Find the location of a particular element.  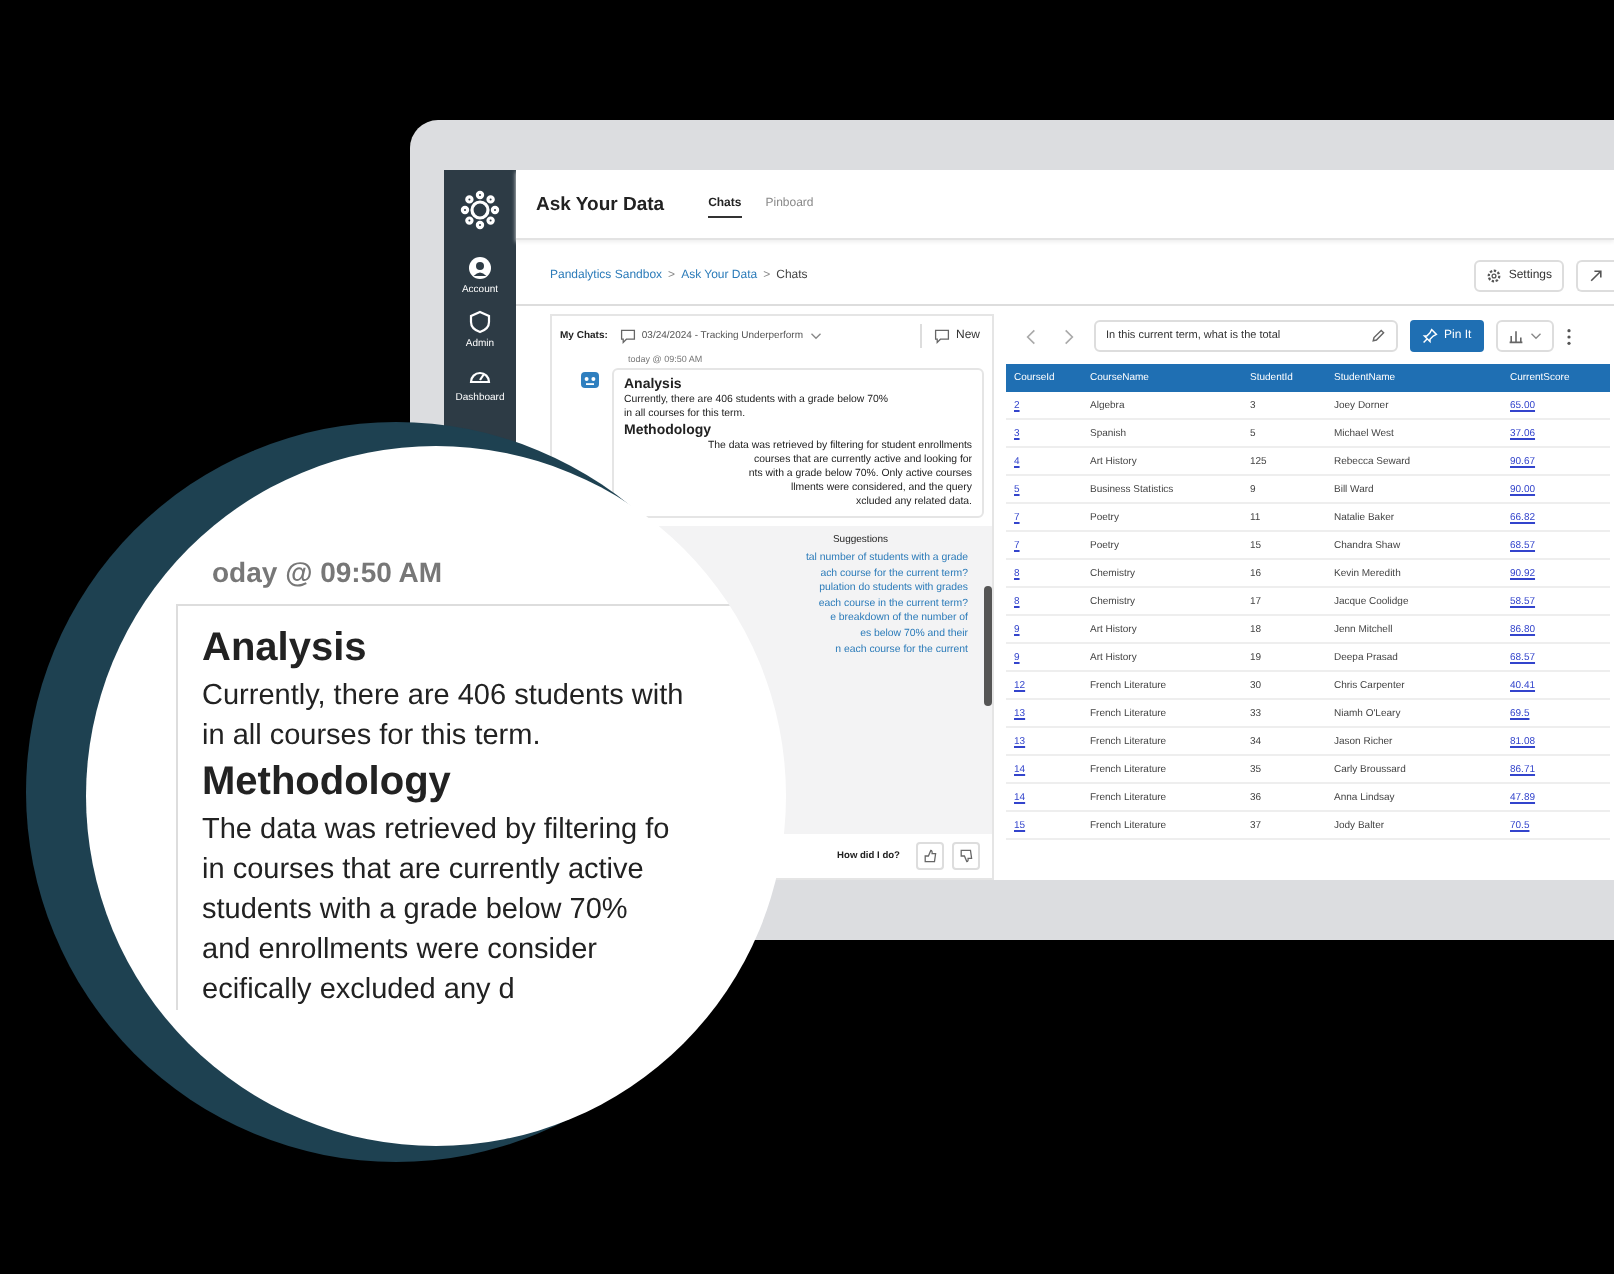

logo-icon is located at coordinates (480, 210).